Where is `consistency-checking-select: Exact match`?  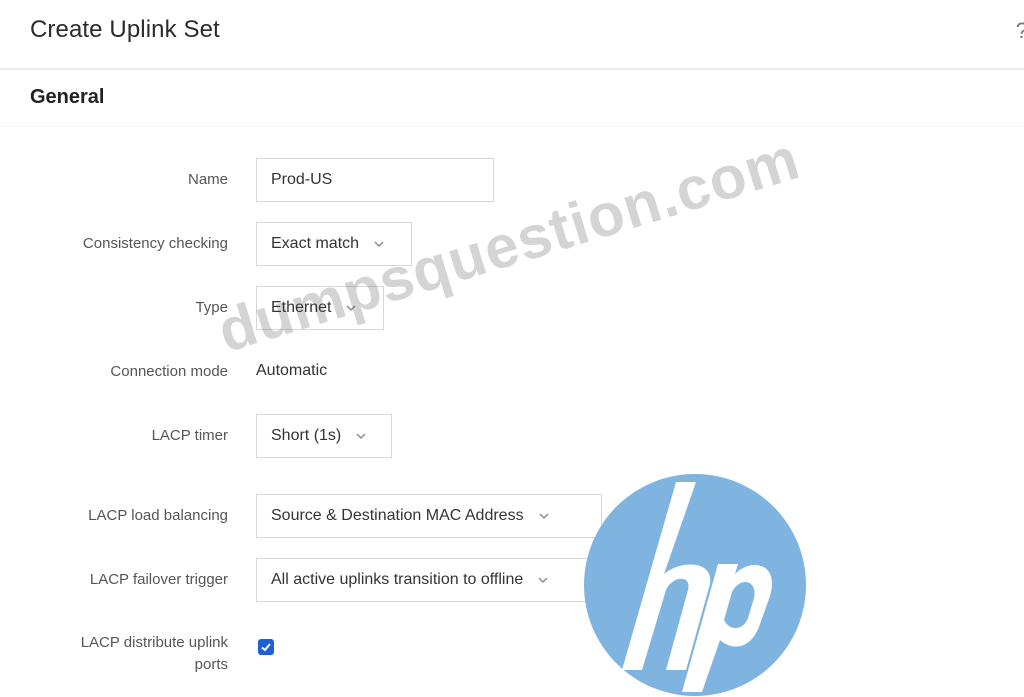
consistency-checking-select: Exact match is located at coordinates (334, 244).